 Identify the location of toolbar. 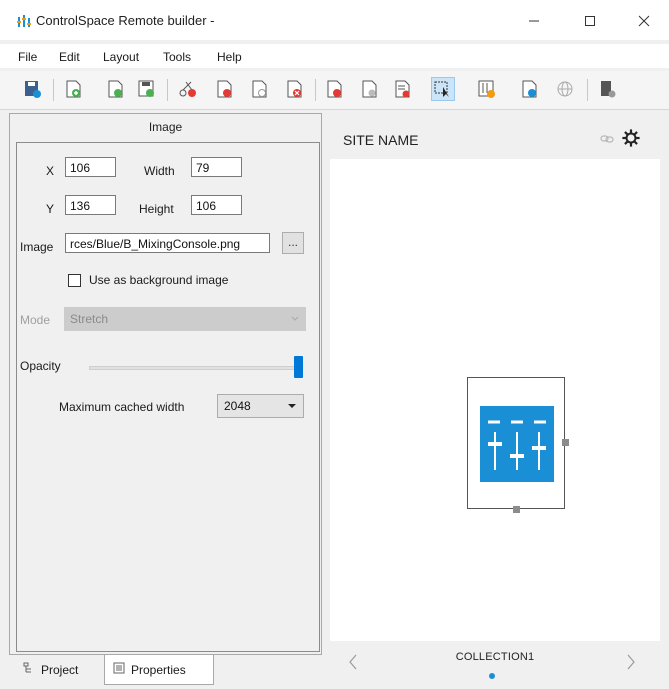
(334, 90).